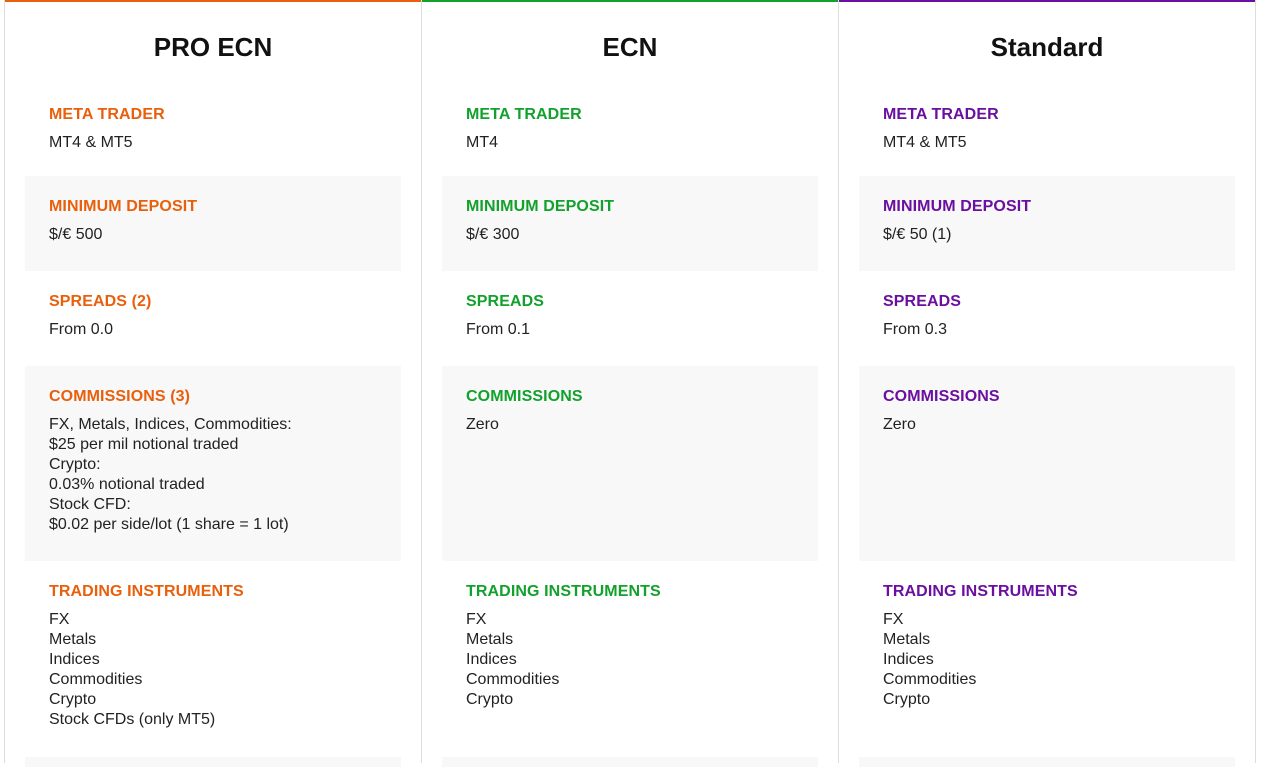 This screenshot has width=1264, height=767. What do you see at coordinates (169, 524) in the screenshot?
I see `commissions-line: $0.02 per side/lot (1 share = 1 lot)` at bounding box center [169, 524].